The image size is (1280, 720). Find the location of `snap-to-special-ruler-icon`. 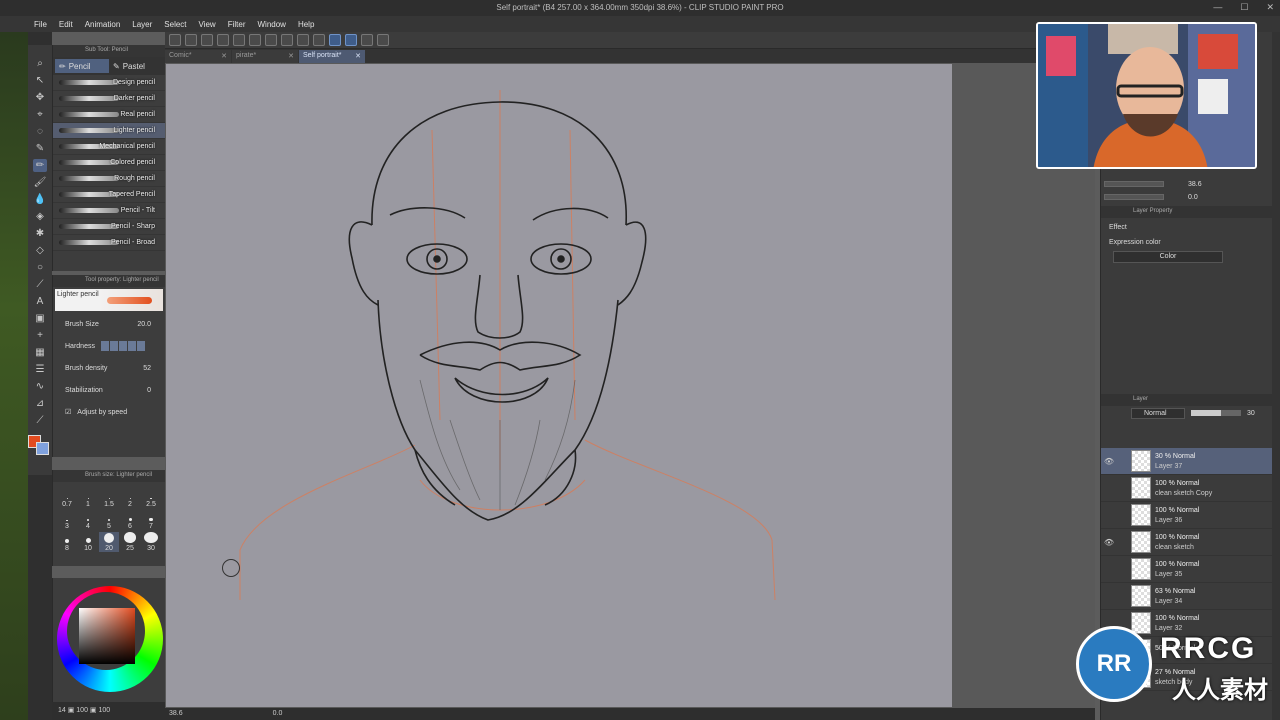

snap-to-special-ruler-icon is located at coordinates (351, 40).